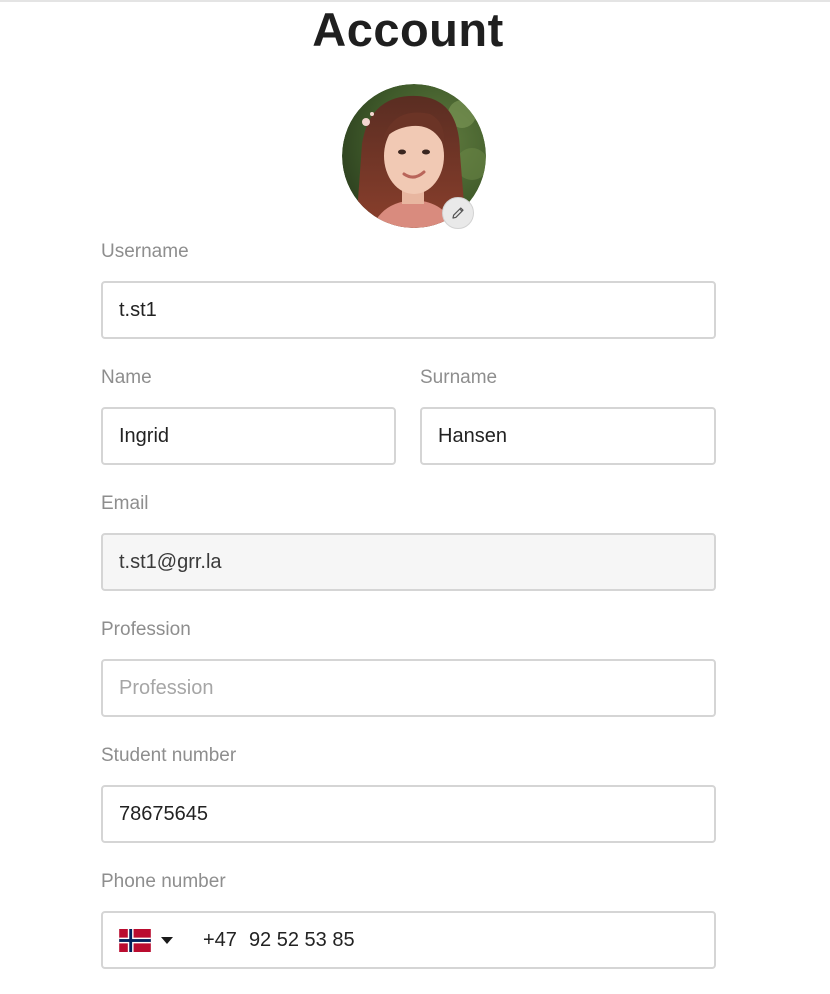  I want to click on email-label: Email, so click(125, 503).